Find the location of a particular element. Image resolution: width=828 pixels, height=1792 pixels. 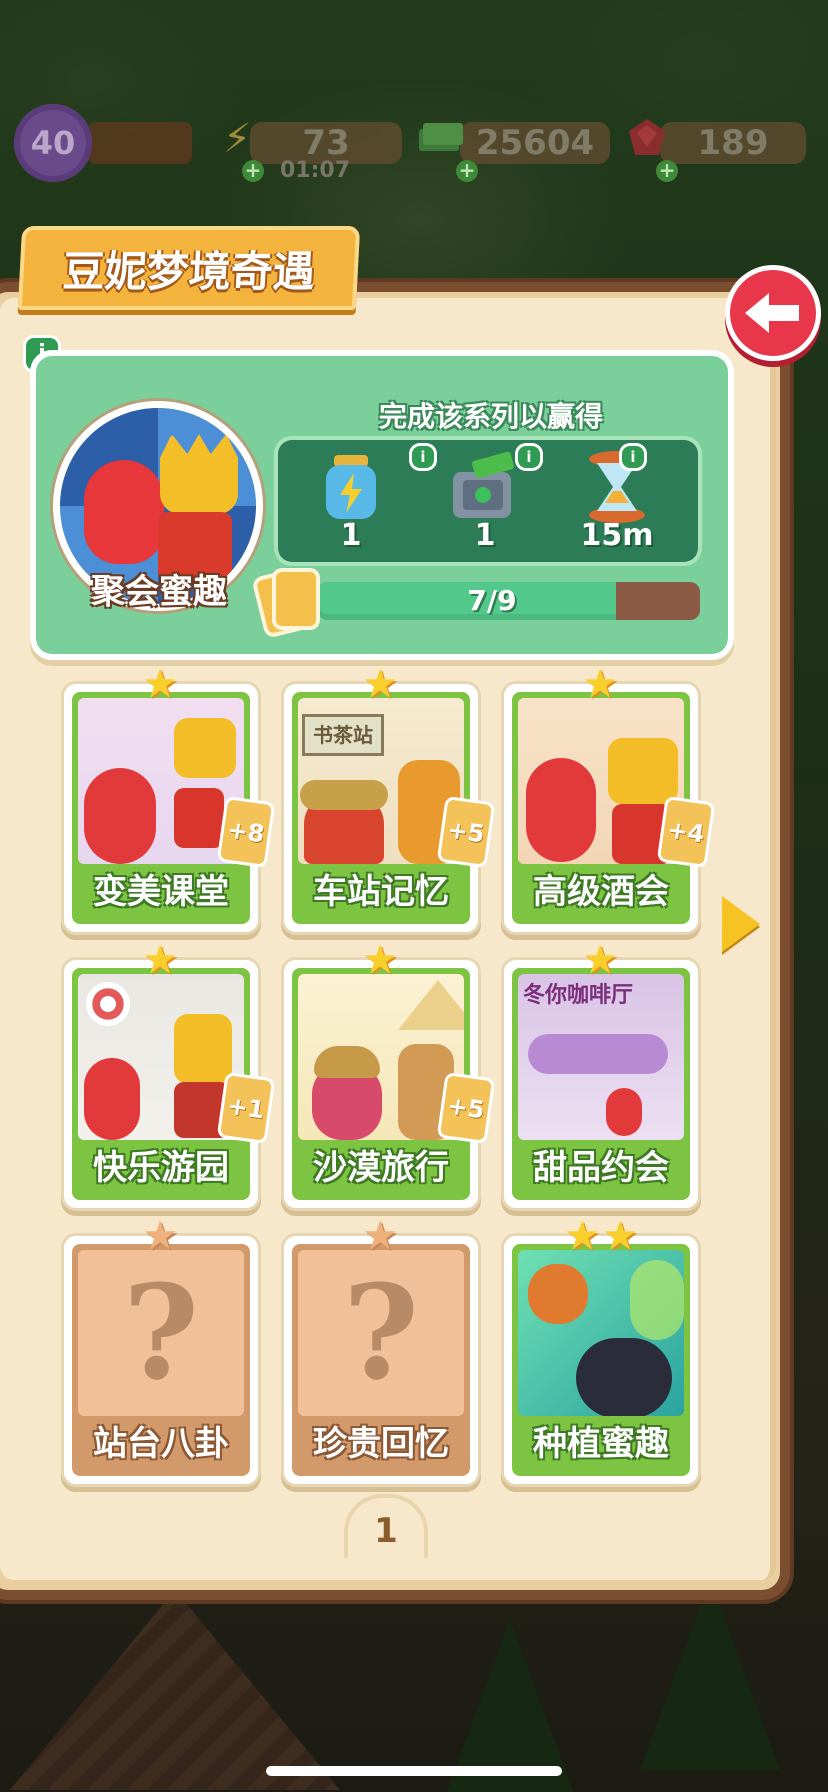

pyramid is located at coordinates (431, 1005).